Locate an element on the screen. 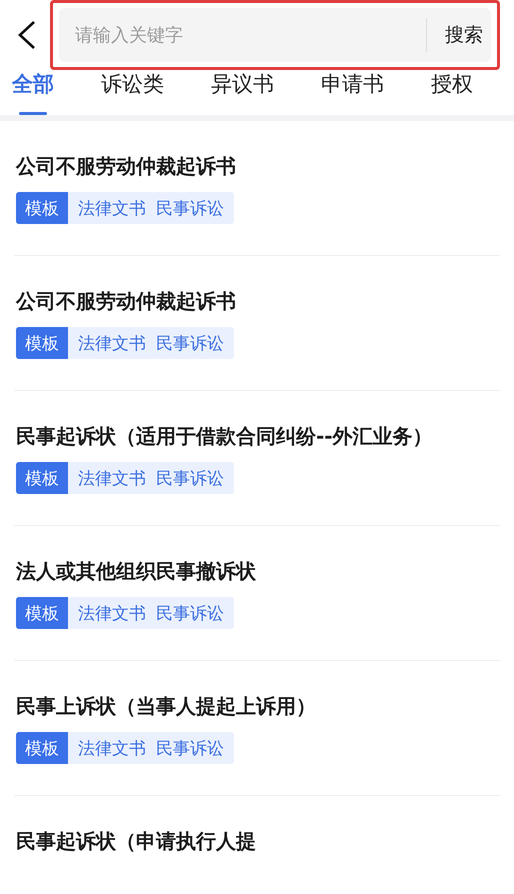 The width and height of the screenshot is (514, 894). document-title: 民事上诉状（当事人提起上诉用） is located at coordinates (257, 706).